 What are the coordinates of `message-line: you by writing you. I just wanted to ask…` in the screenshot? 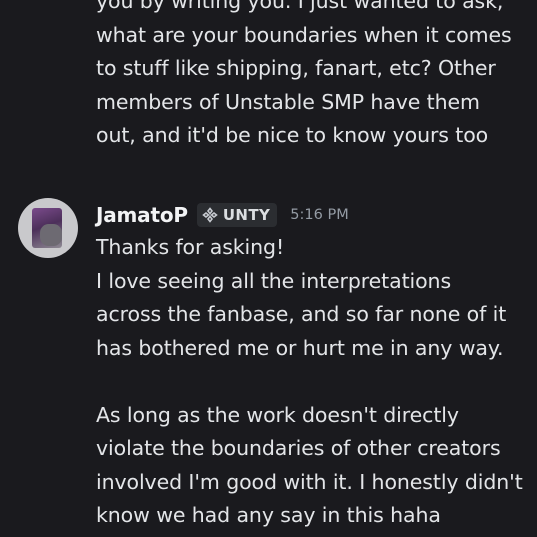 It's located at (300, 6).